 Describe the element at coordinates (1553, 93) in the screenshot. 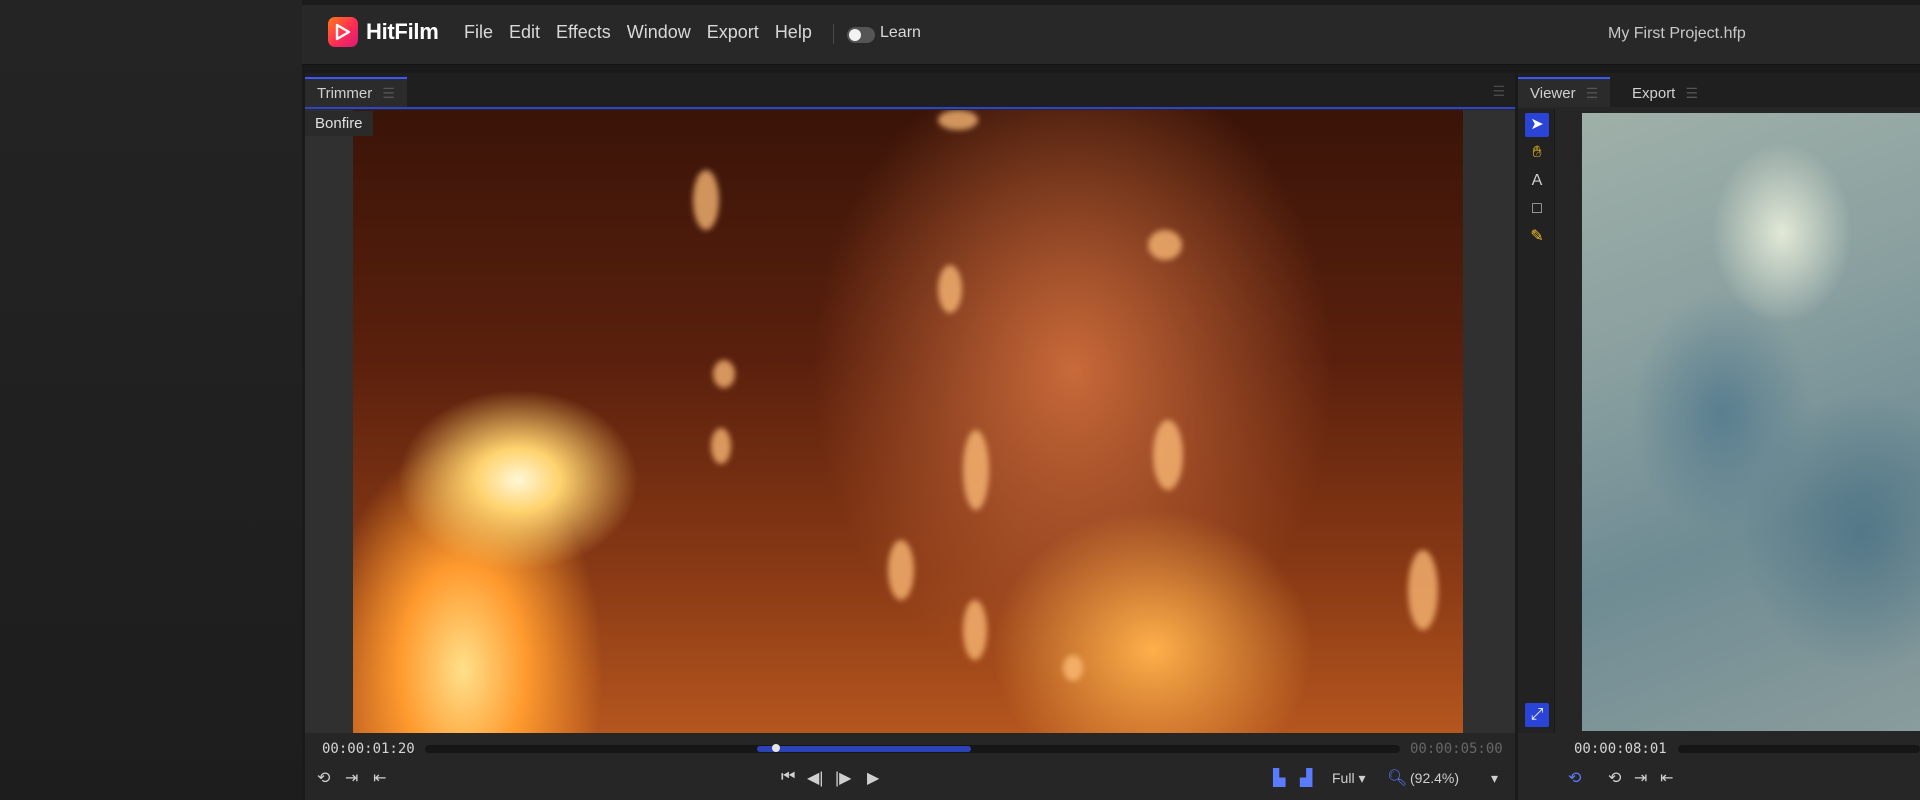

I see `tab-viewer-label: Viewer` at that location.